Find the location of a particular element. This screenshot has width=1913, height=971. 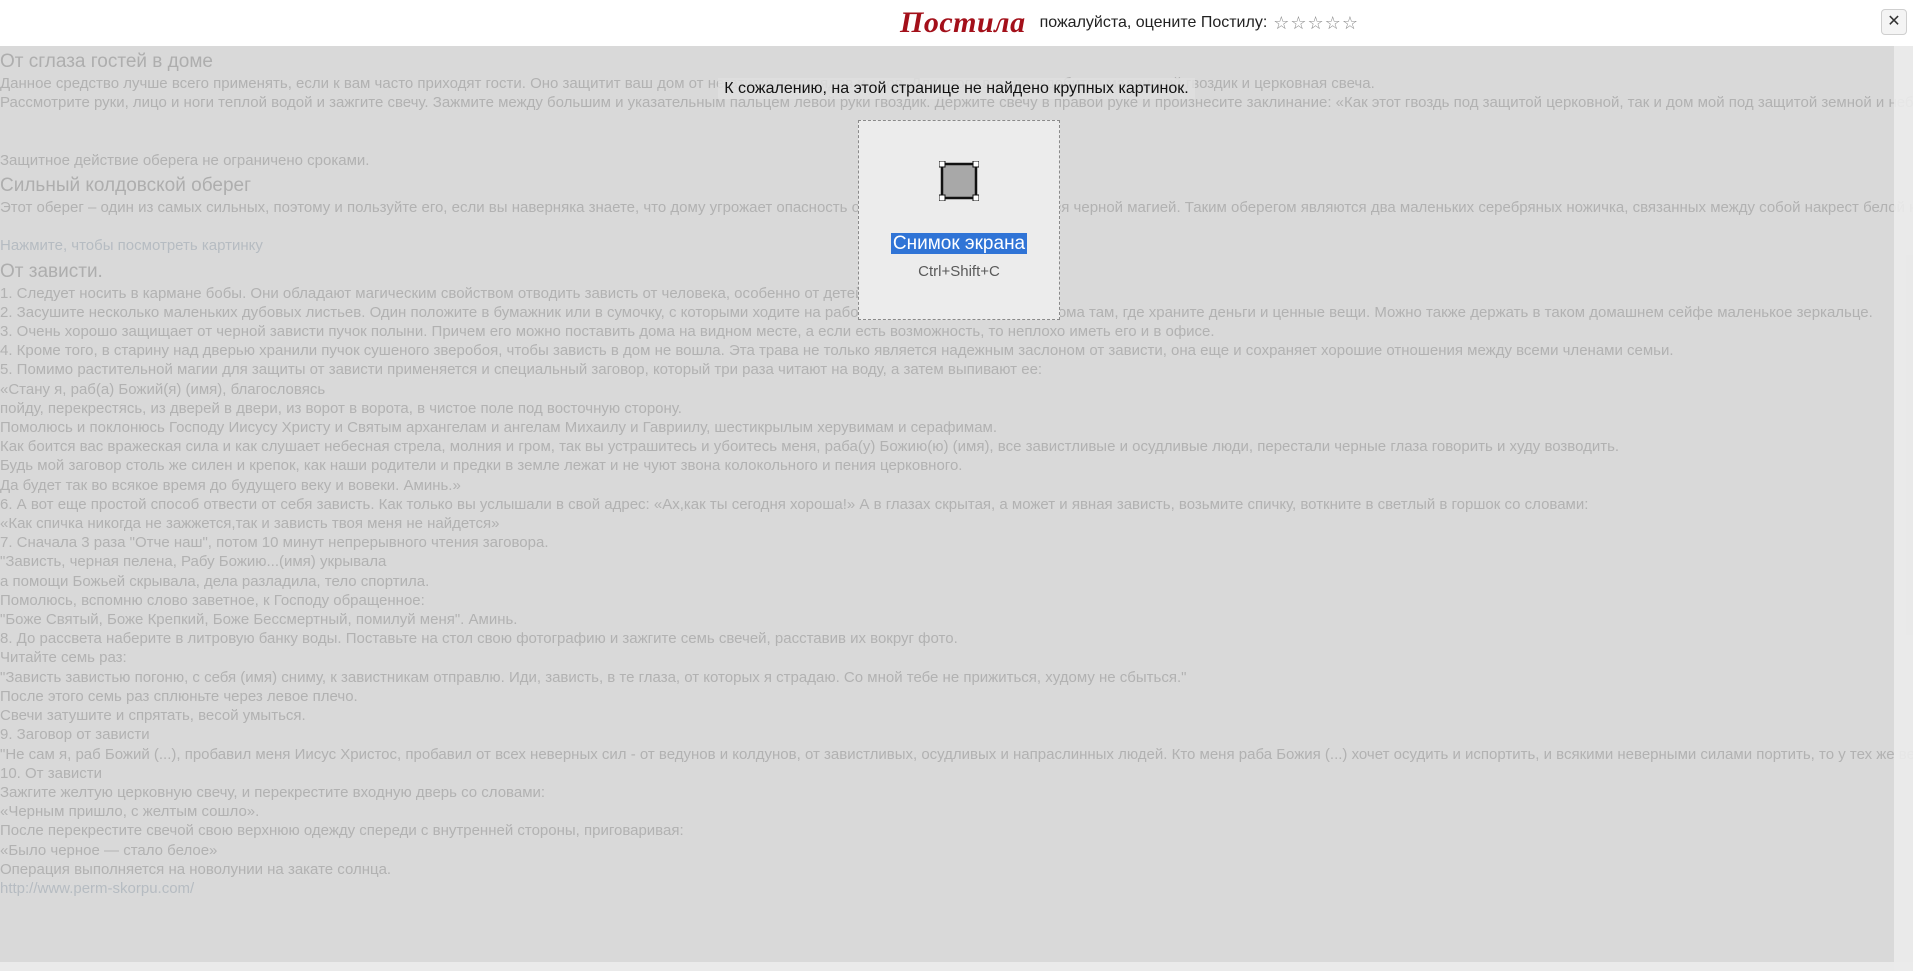

screenshot-label: Снимок экрана is located at coordinates (959, 244).